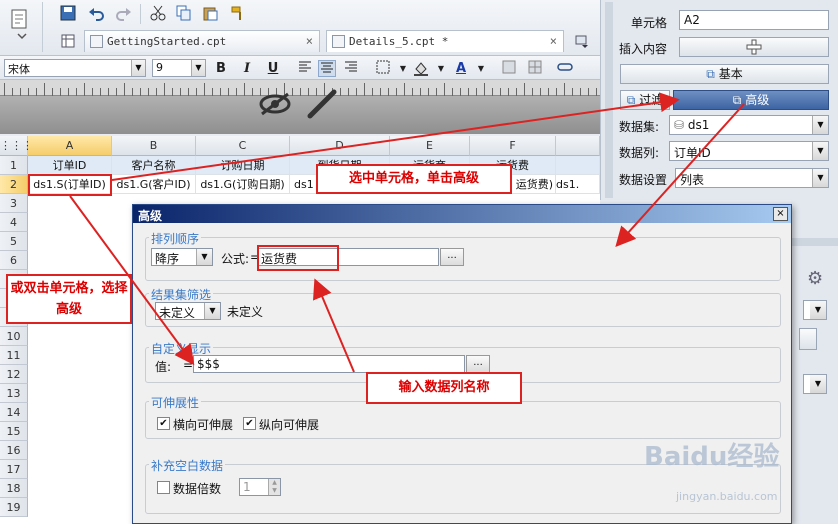  I want to click on tab-gettingstarted: GettingStarted.cpt ×, so click(202, 41).